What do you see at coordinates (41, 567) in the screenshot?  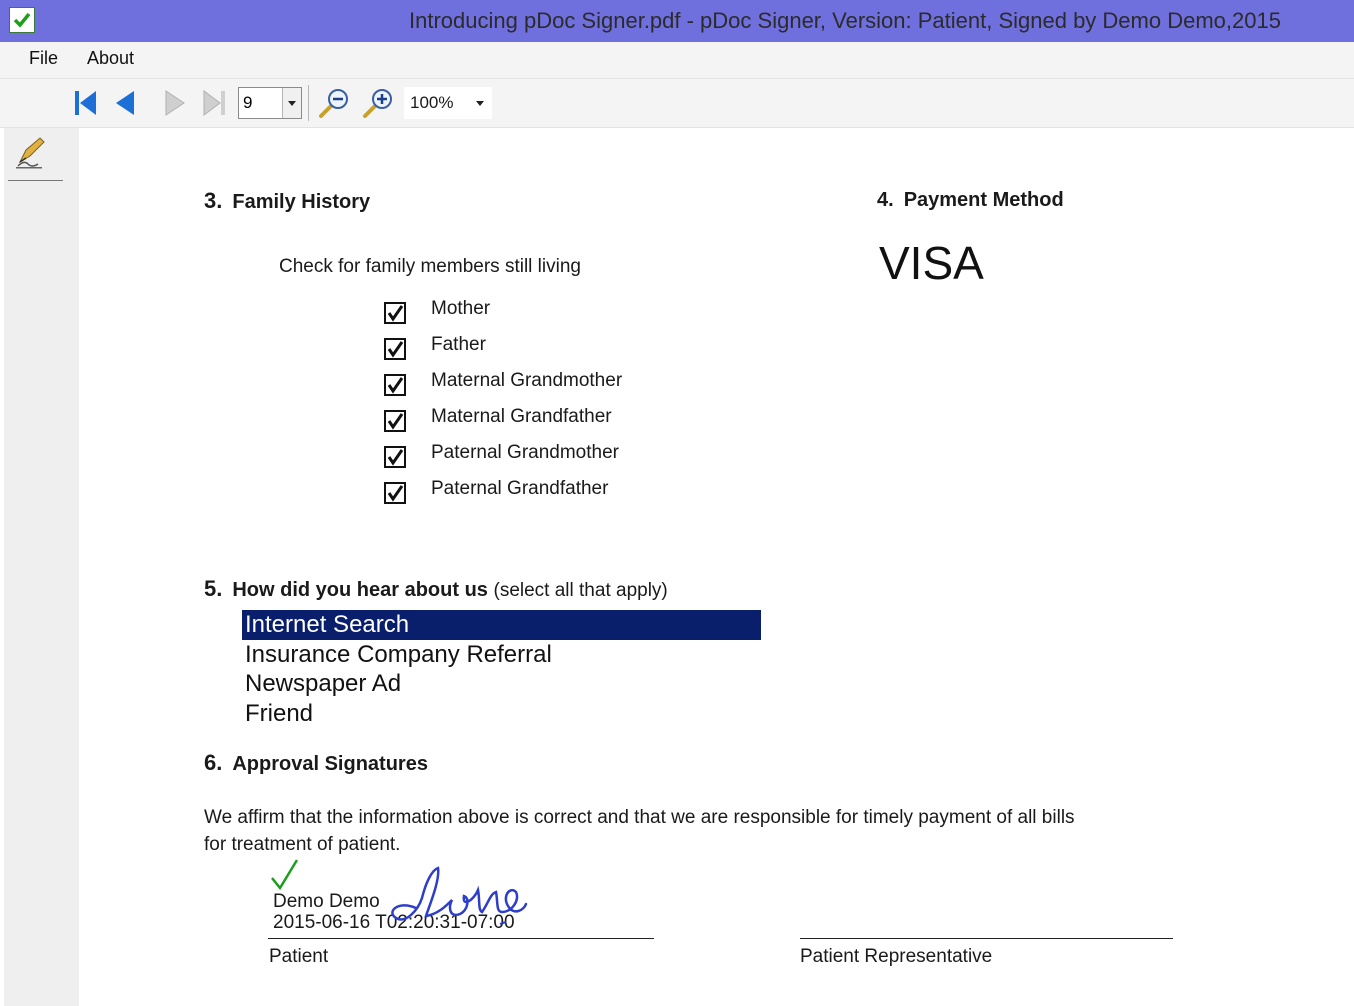 I see `left-tool-panel` at bounding box center [41, 567].